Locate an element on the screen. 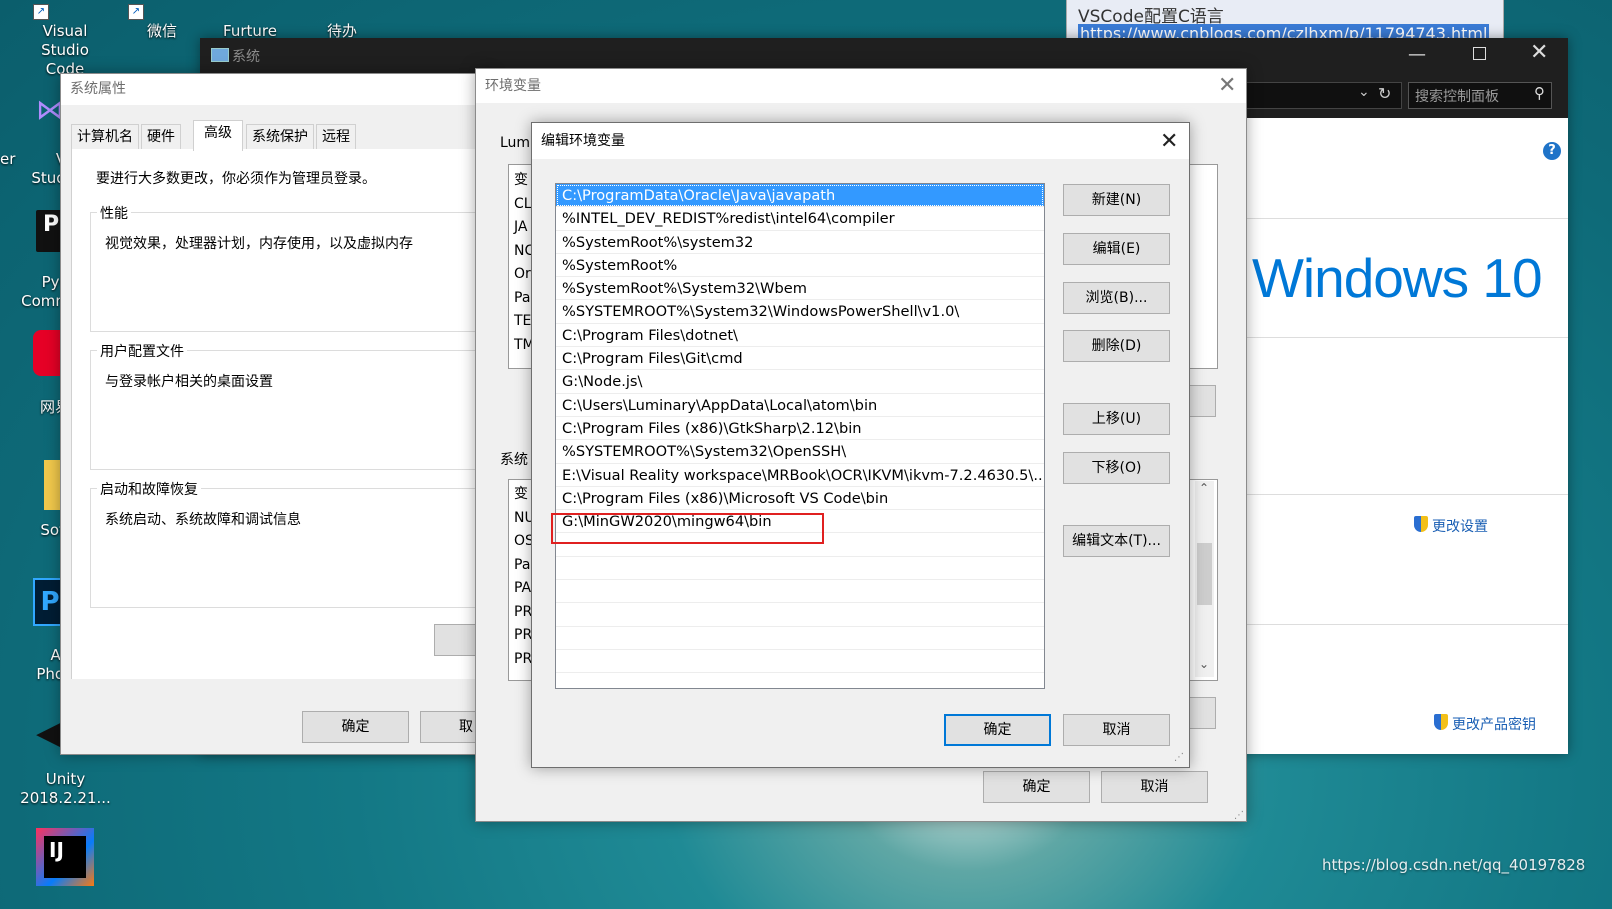  close-button: ✕ is located at coordinates (1539, 52).